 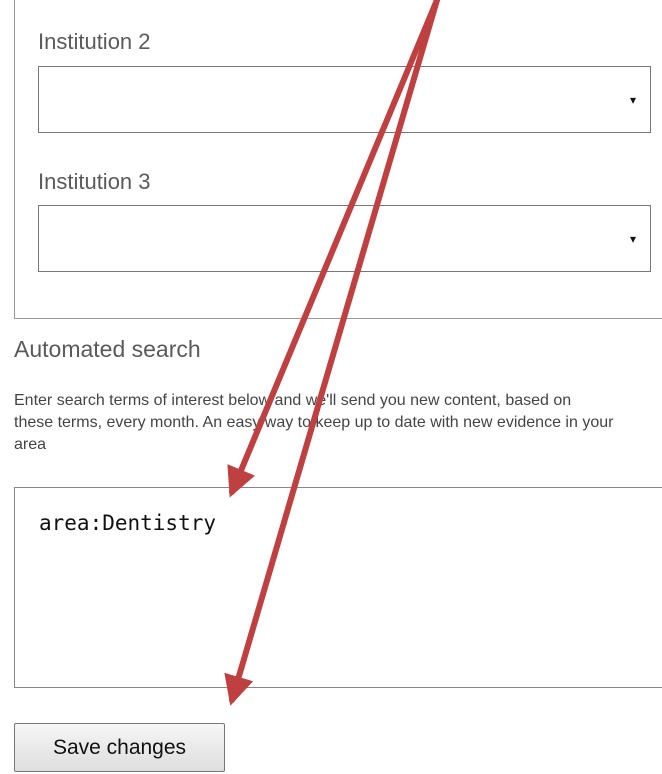 What do you see at coordinates (94, 181) in the screenshot?
I see `institution-3-label: Institution 3` at bounding box center [94, 181].